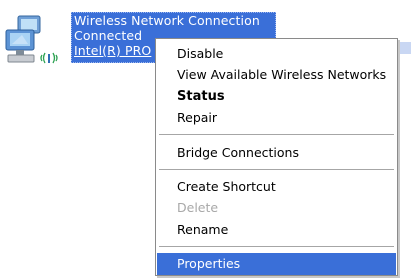 The height and width of the screenshot is (278, 411). What do you see at coordinates (276, 264) in the screenshot?
I see `menu-item-properties: Properties` at bounding box center [276, 264].